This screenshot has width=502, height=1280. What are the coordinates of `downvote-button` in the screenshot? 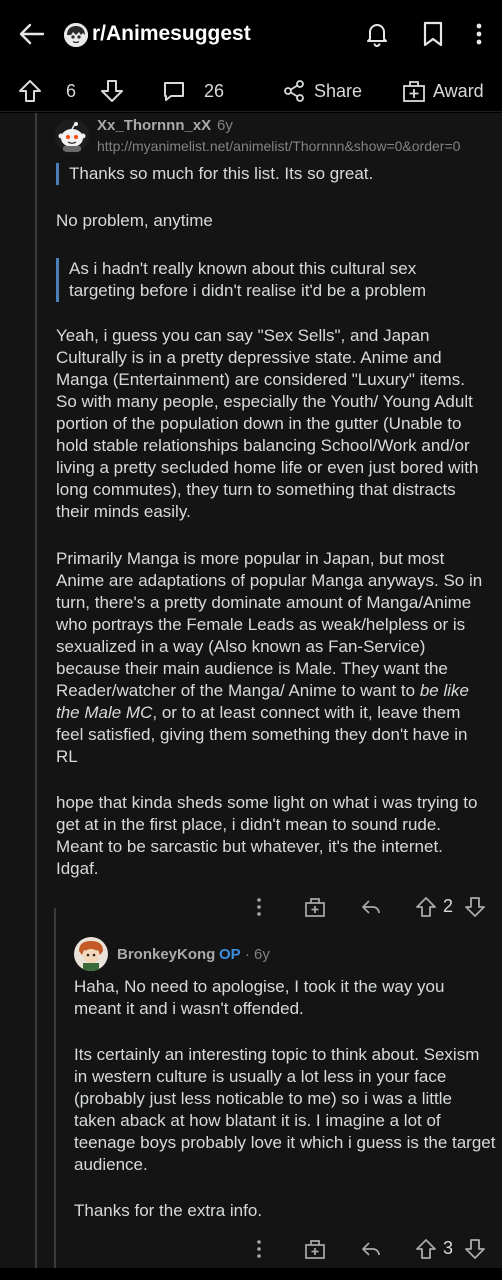 It's located at (112, 91).